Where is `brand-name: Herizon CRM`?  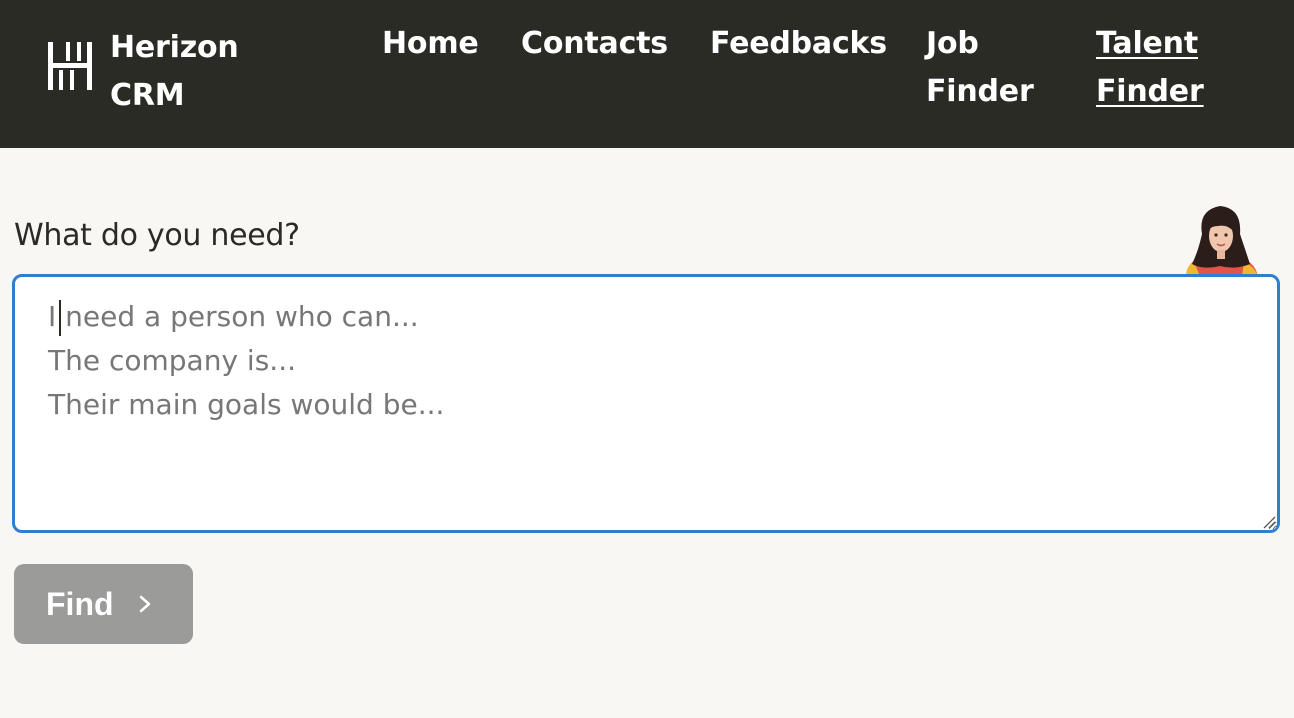
brand-name: Herizon CRM is located at coordinates (190, 72).